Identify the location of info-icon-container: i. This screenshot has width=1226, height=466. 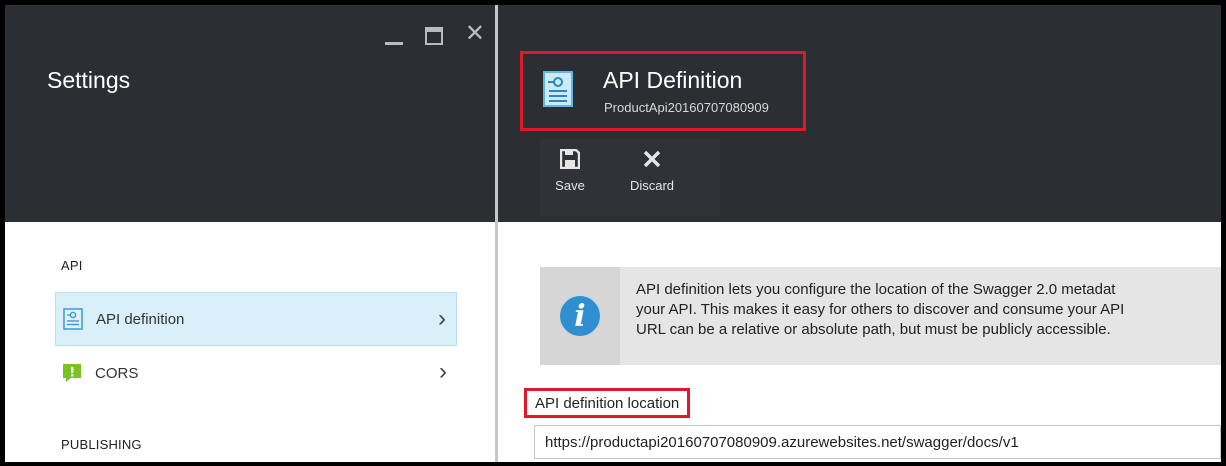
(580, 316).